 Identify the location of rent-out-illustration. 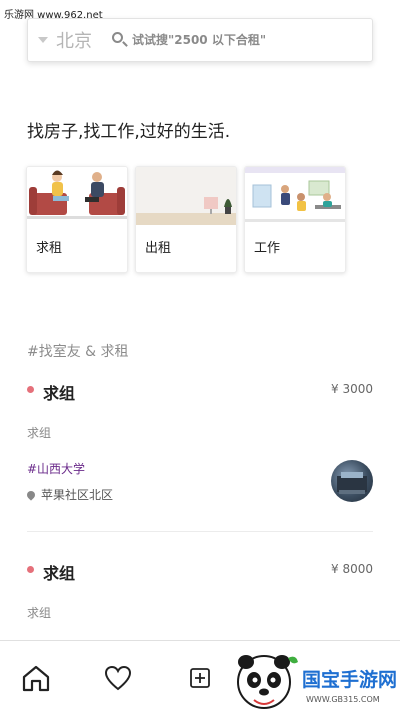
(186, 196).